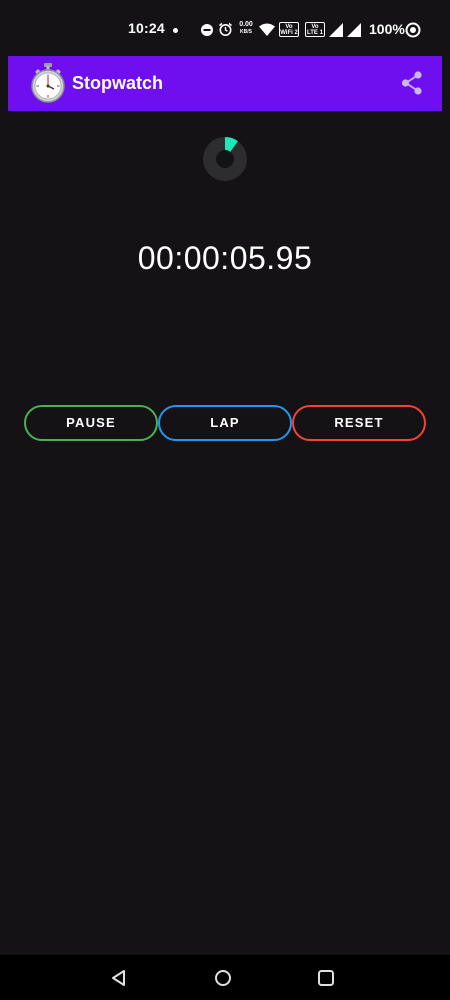  I want to click on app-bar: Stopwatch, so click(225, 83).